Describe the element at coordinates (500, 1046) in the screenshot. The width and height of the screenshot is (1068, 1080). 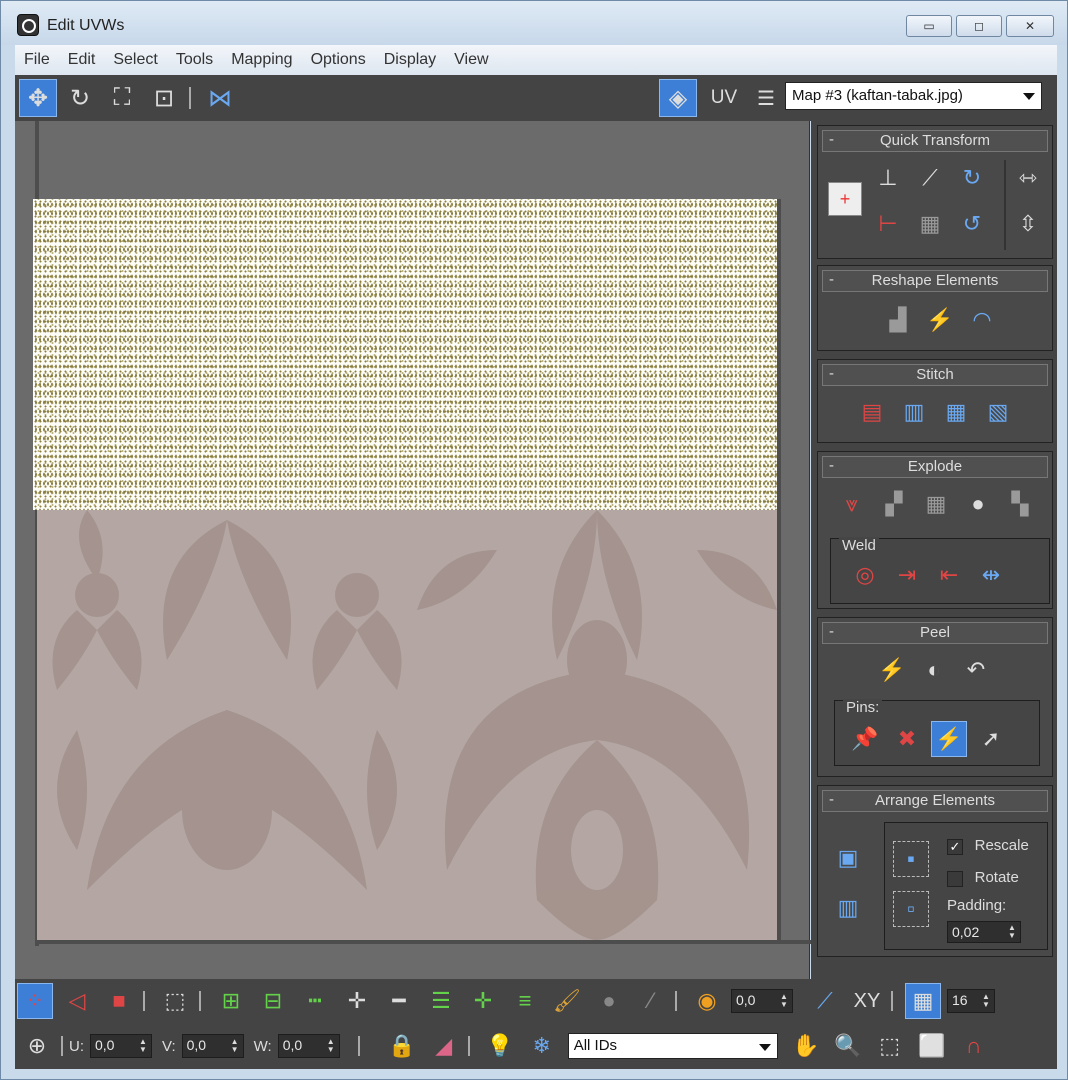
I see `bulb-icon: 💡` at that location.